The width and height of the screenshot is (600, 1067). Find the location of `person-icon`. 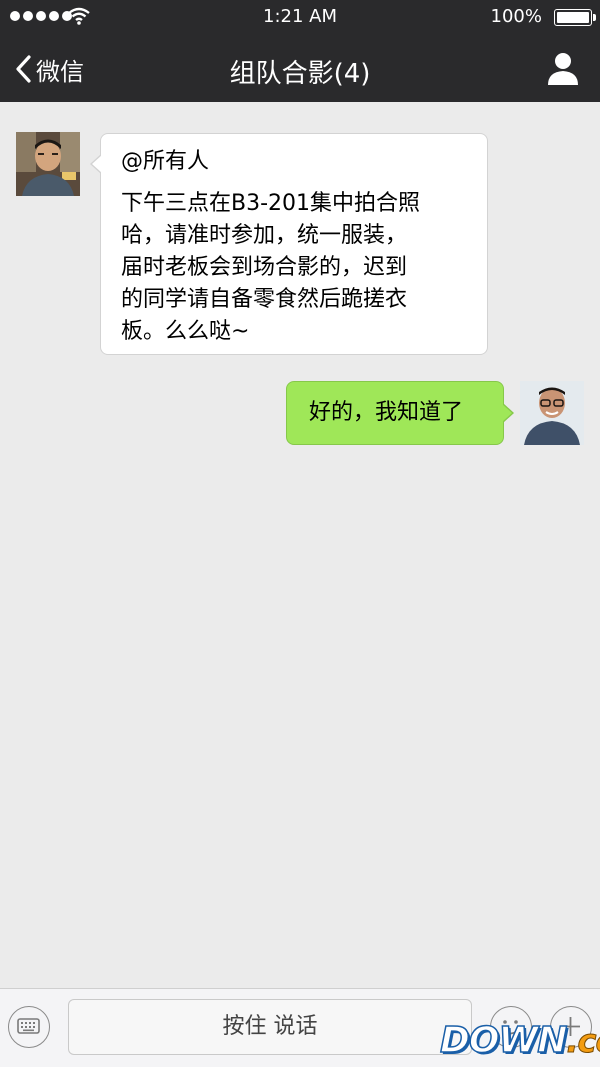

person-icon is located at coordinates (563, 68).